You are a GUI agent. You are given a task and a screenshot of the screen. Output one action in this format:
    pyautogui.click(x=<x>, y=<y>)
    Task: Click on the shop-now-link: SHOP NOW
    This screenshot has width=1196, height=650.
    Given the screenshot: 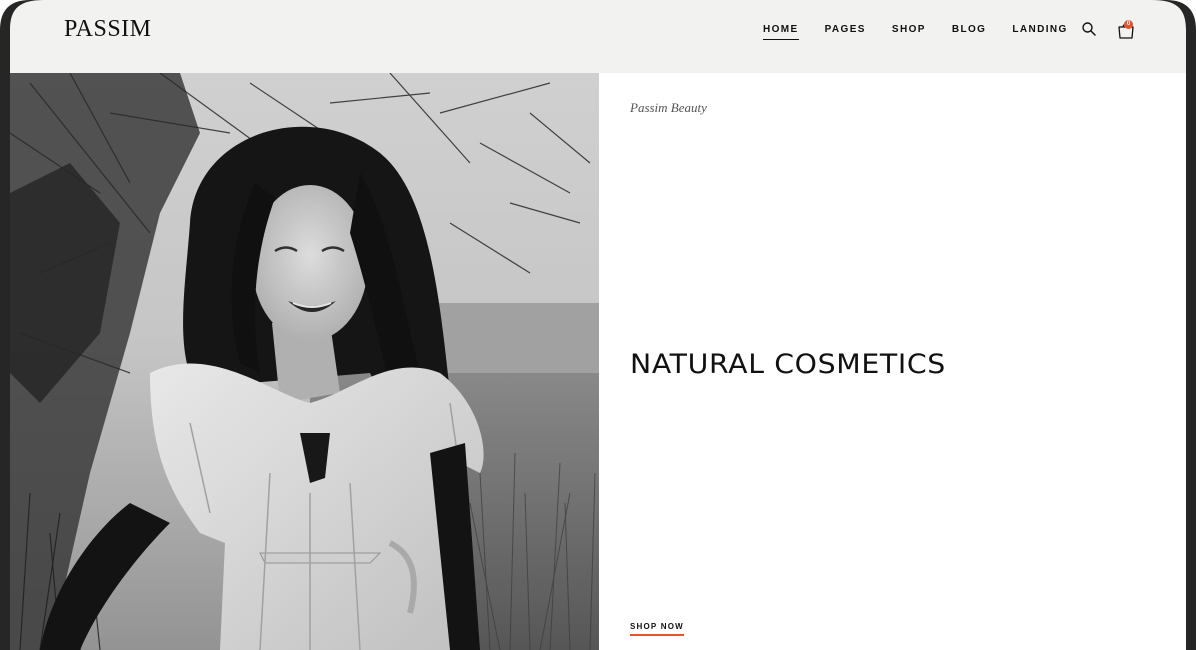 What is the action you would take?
    pyautogui.click(x=657, y=629)
    